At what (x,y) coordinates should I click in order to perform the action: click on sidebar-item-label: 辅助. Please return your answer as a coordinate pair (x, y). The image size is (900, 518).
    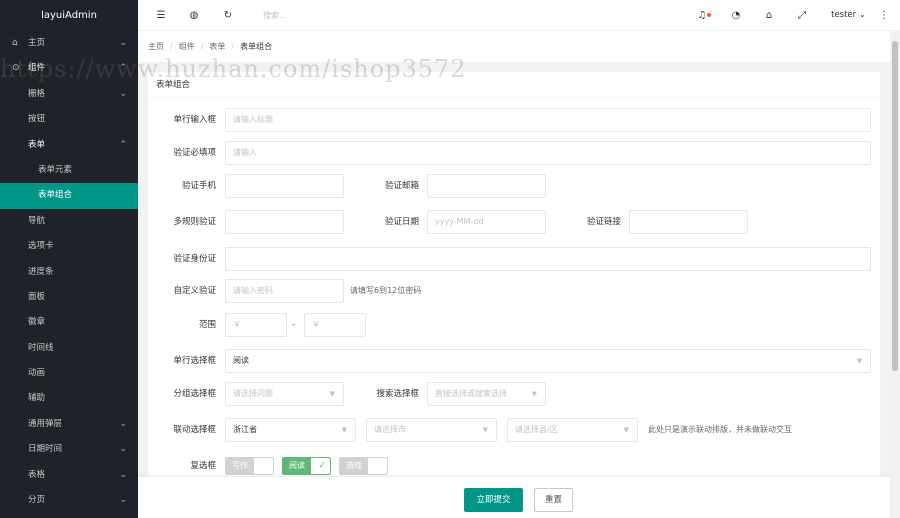
    Looking at the image, I should click on (37, 398).